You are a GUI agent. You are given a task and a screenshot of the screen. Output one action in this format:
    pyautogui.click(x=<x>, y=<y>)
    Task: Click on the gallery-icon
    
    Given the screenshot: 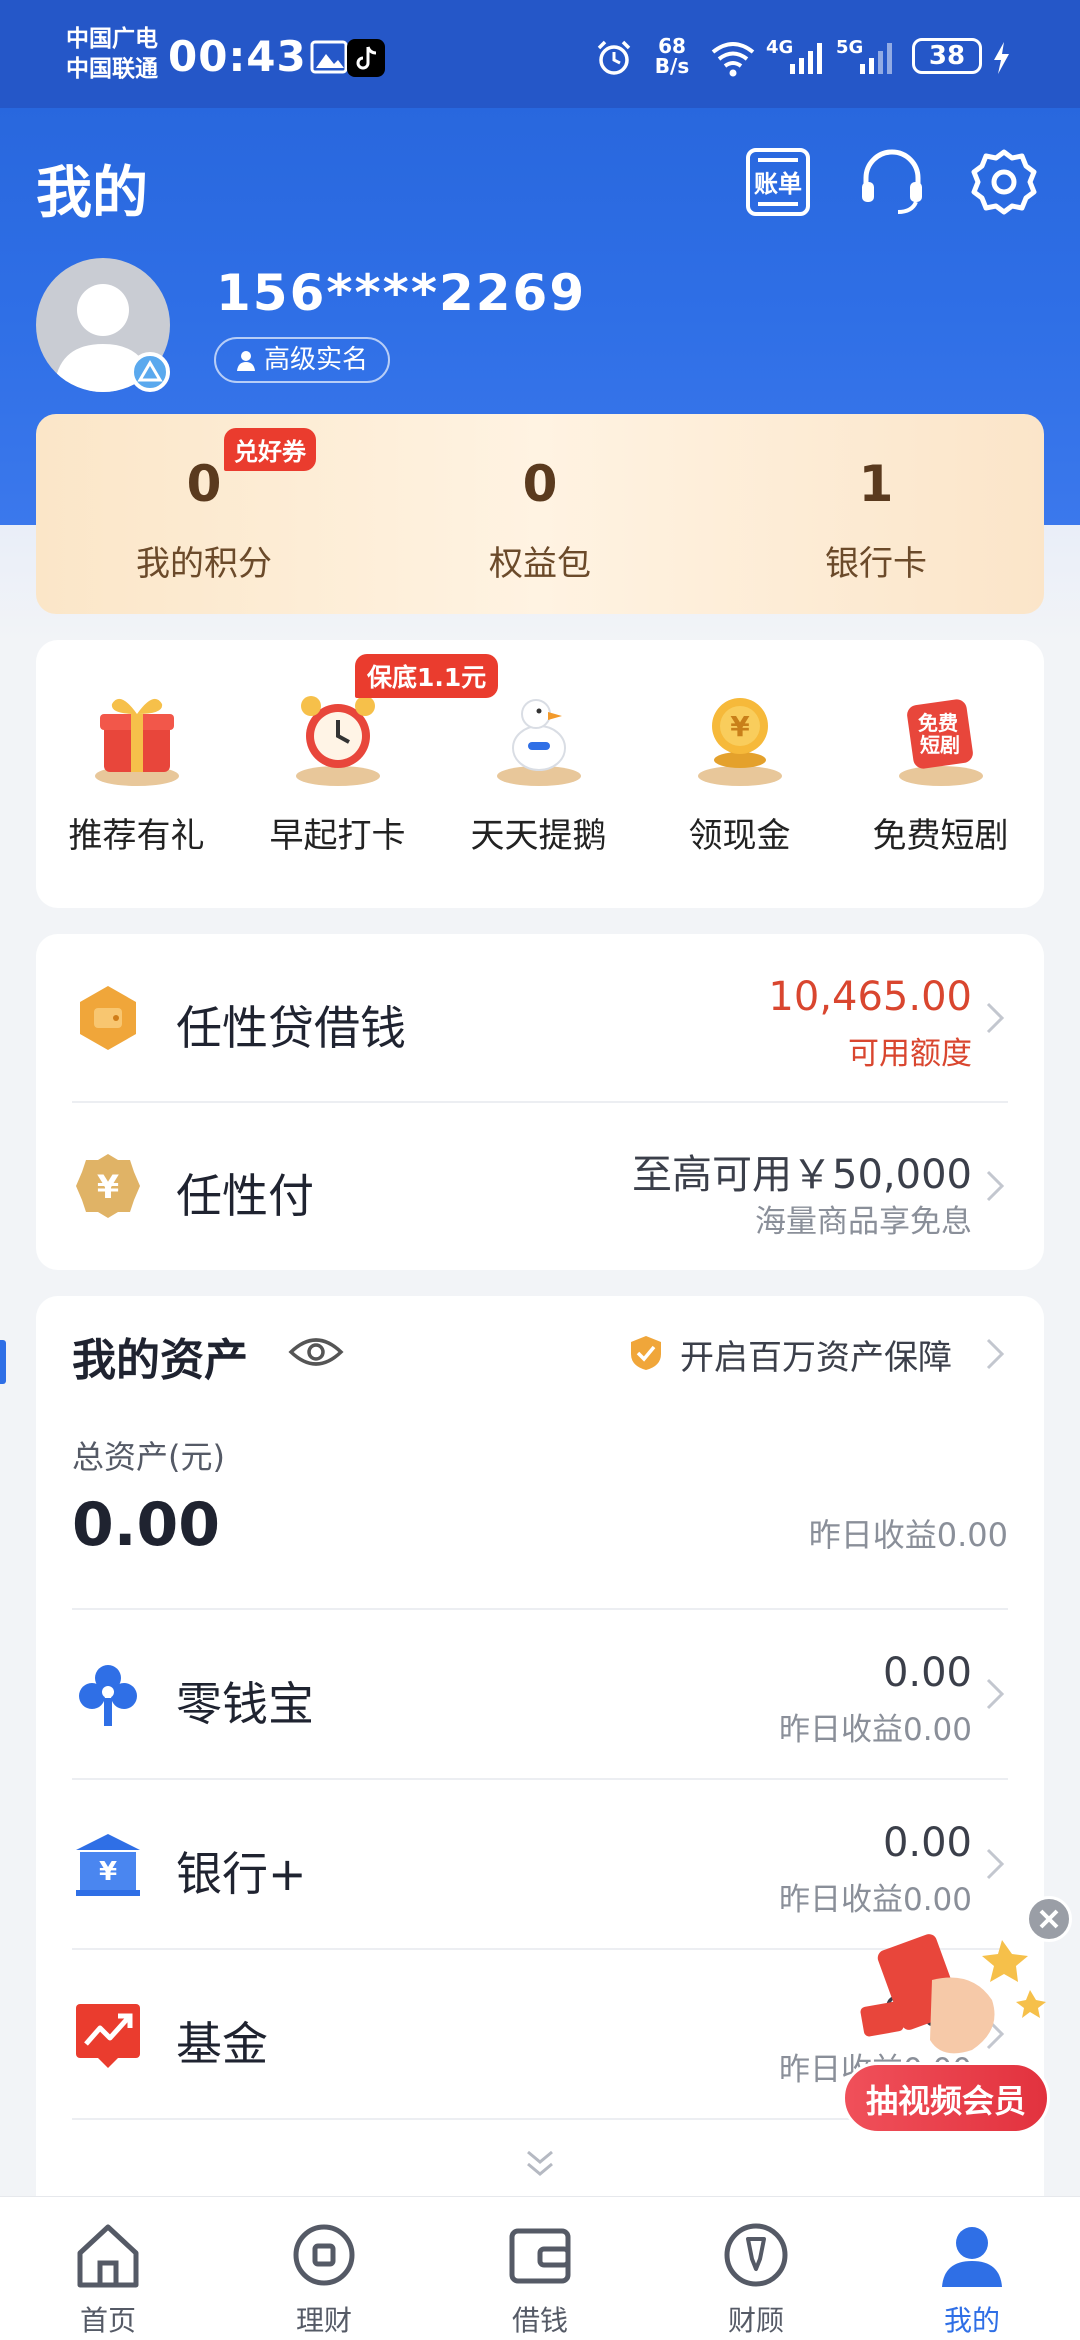 What is the action you would take?
    pyautogui.click(x=329, y=57)
    